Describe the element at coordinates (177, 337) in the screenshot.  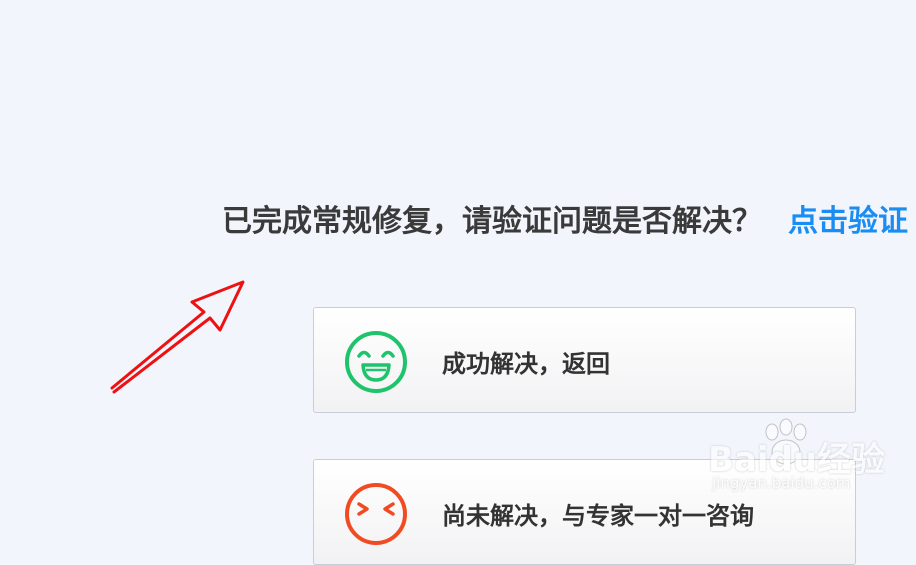
I see `red-arrow-icon` at that location.